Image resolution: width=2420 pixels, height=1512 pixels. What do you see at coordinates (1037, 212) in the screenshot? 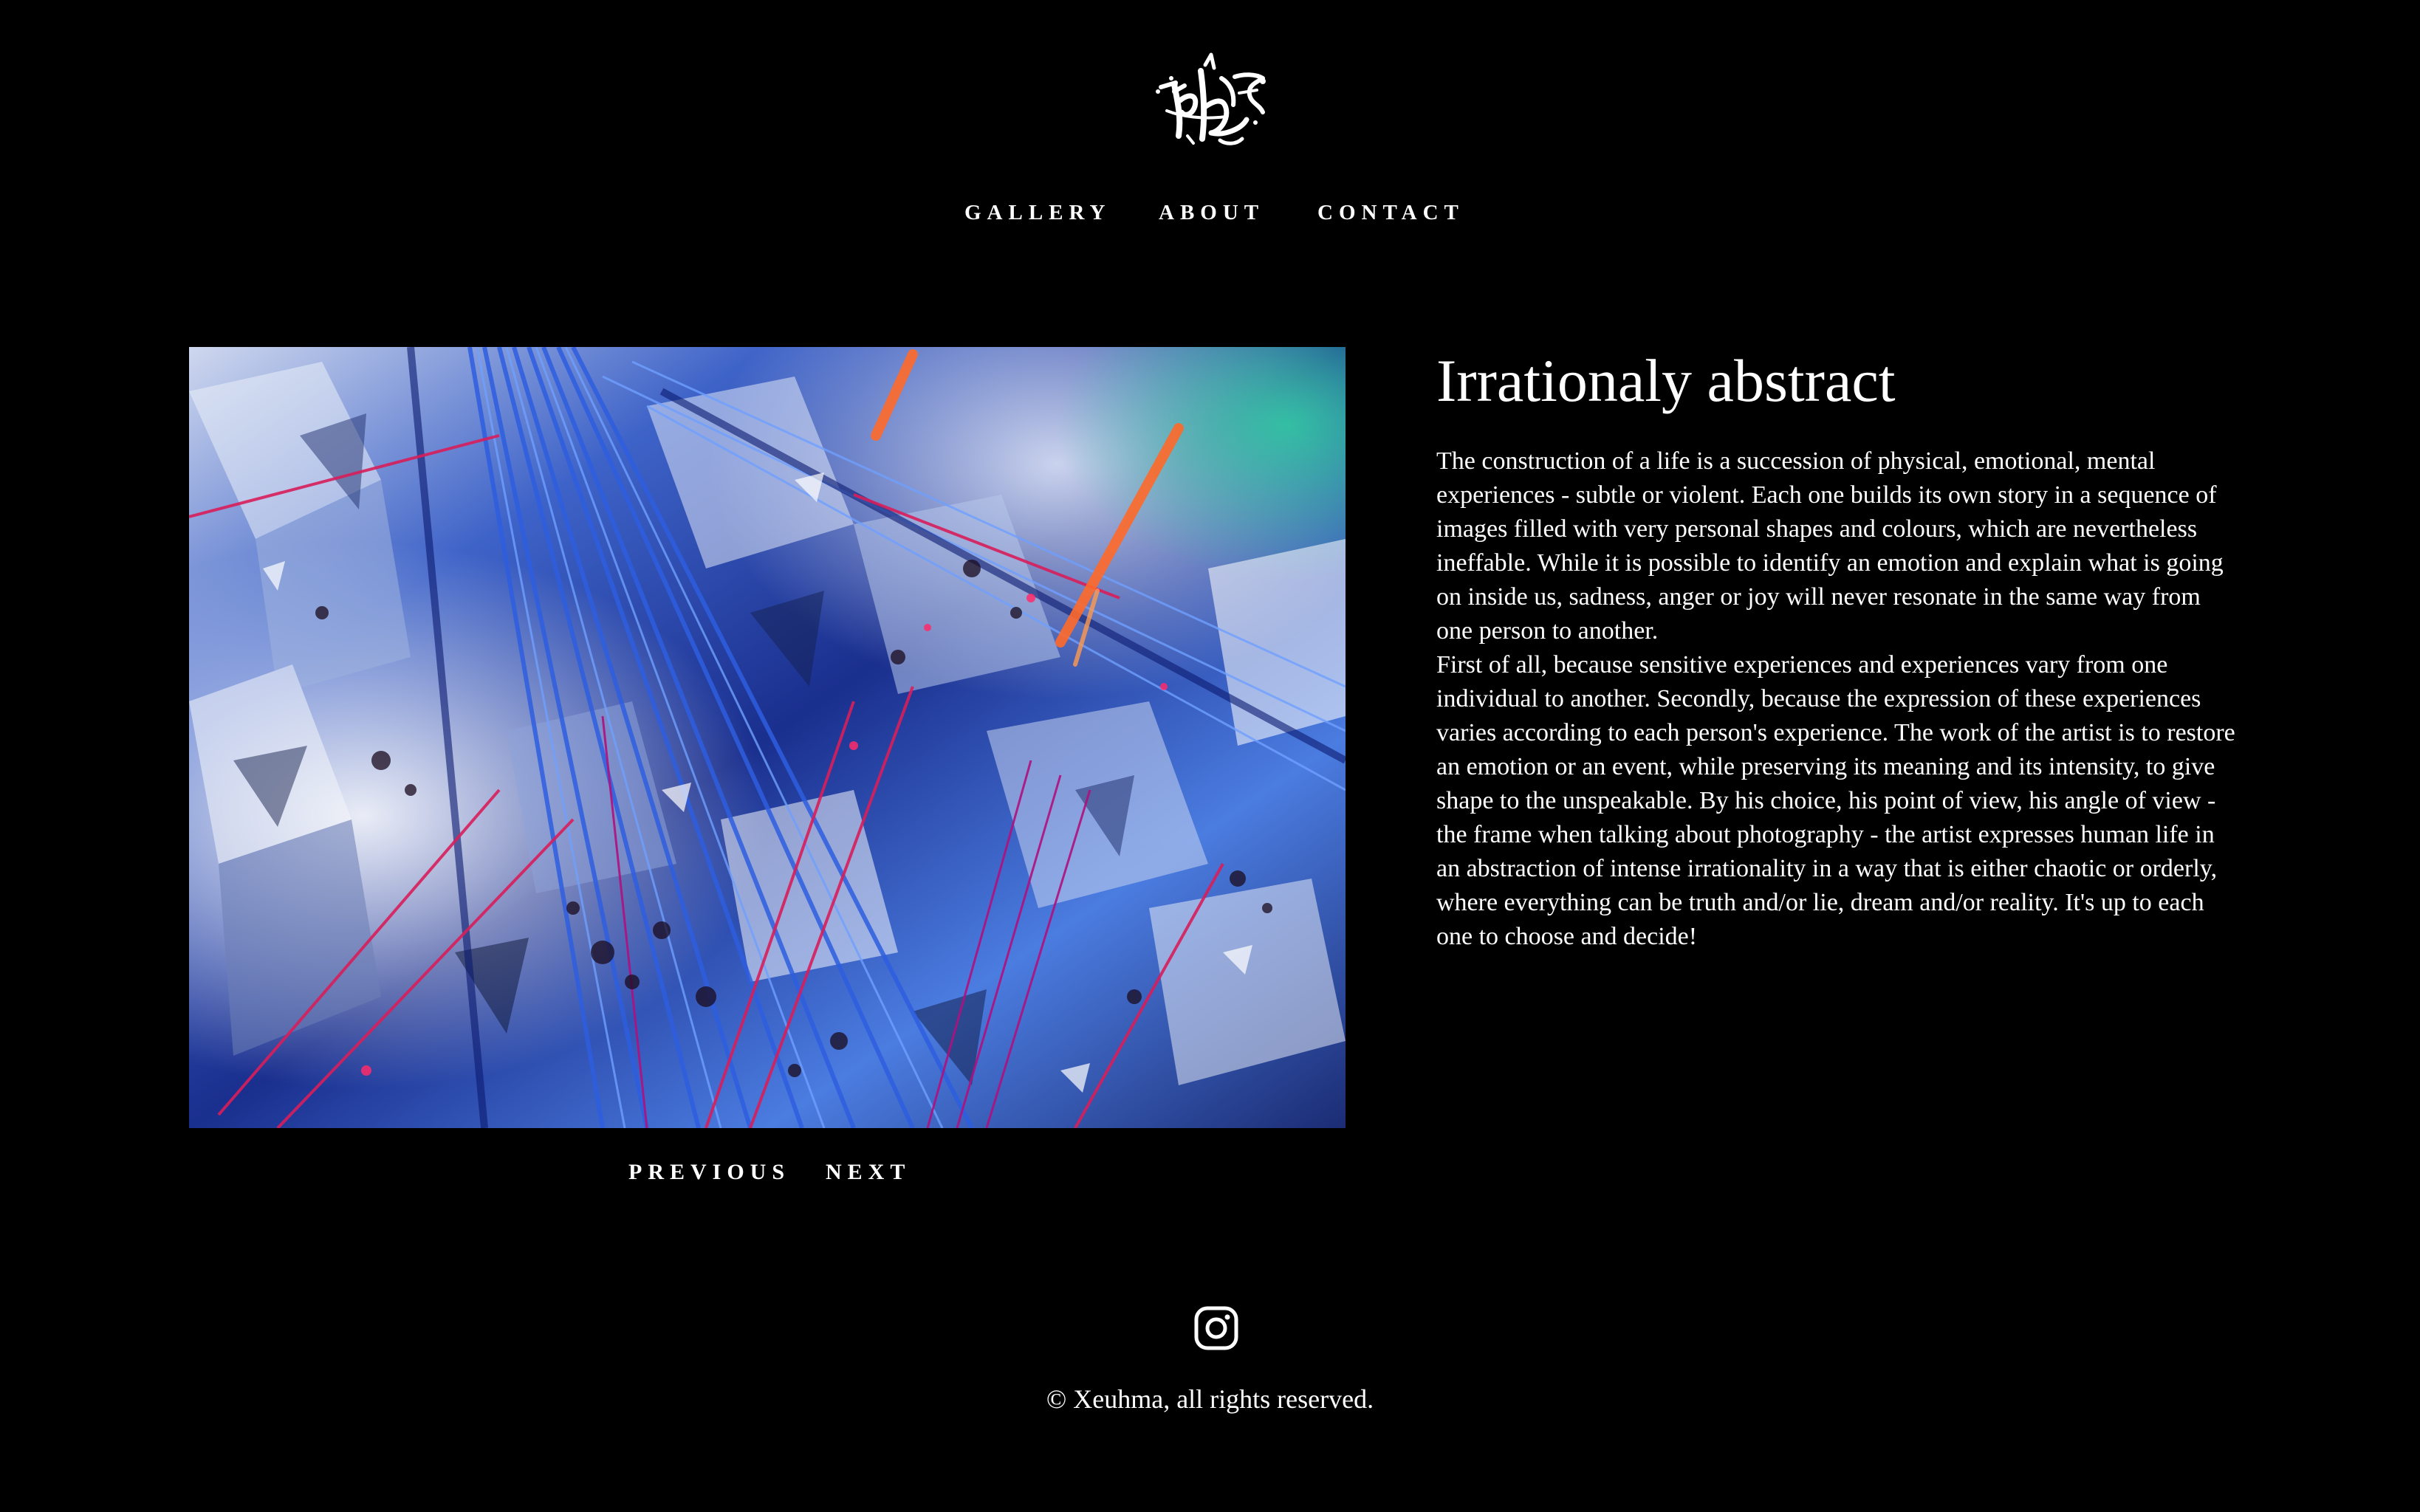
I see `nav-gallery-link: GALLERY` at bounding box center [1037, 212].